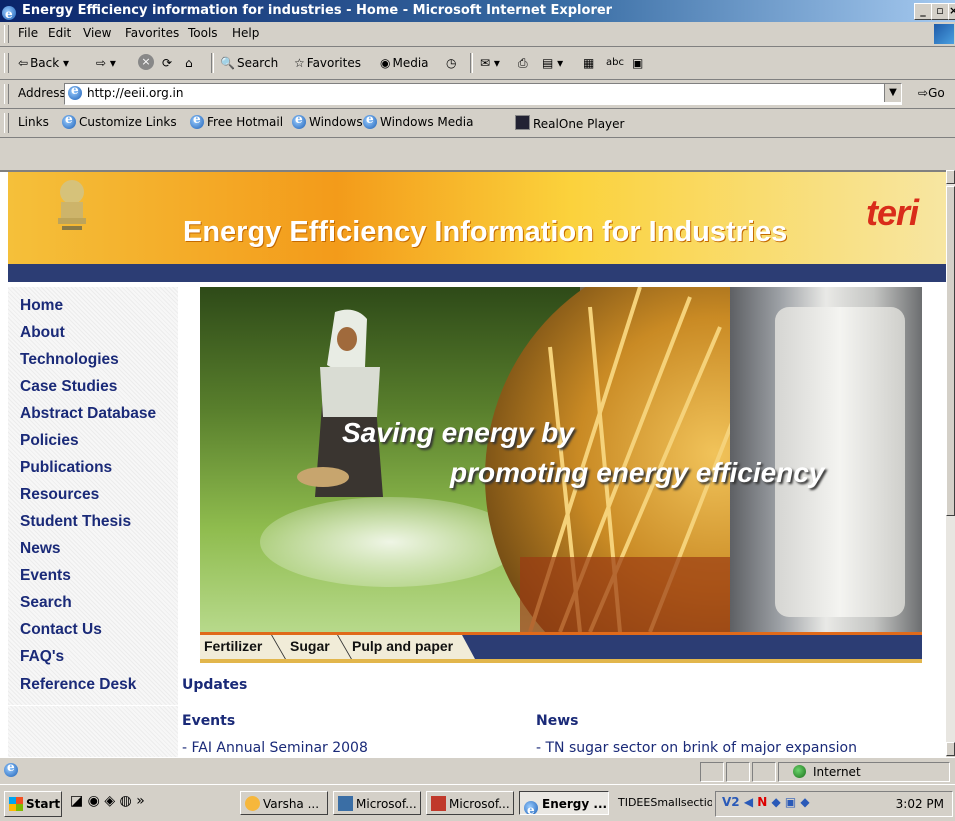 The image size is (955, 821). I want to click on nav-student-thesis: Student Thesis, so click(75, 522).